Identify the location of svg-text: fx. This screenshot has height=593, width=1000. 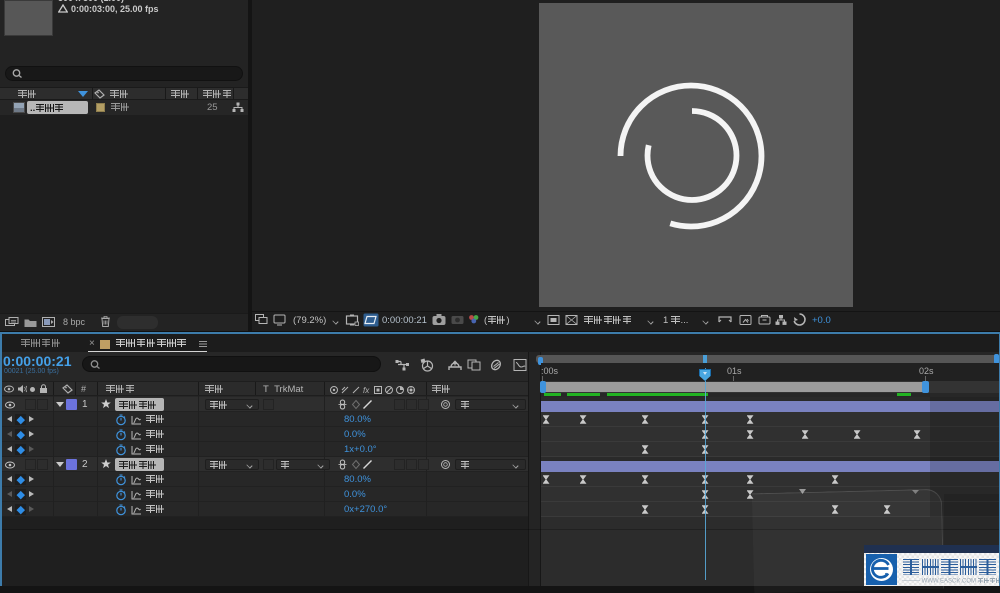
(366, 390).